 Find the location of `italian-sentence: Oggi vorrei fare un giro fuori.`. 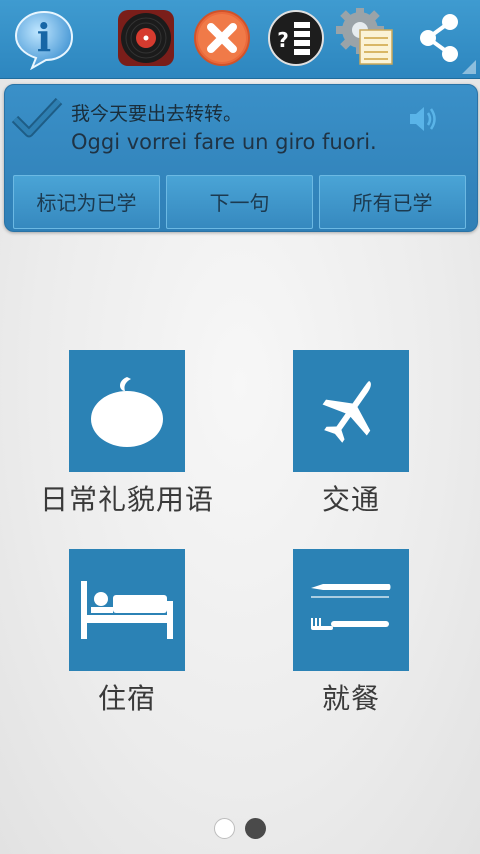

italian-sentence: Oggi vorrei fare un giro fuori. is located at coordinates (224, 142).